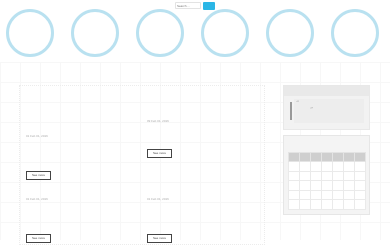 This screenshot has width=390, height=245. What do you see at coordinates (188, 5) in the screenshot?
I see `search-input` at bounding box center [188, 5].